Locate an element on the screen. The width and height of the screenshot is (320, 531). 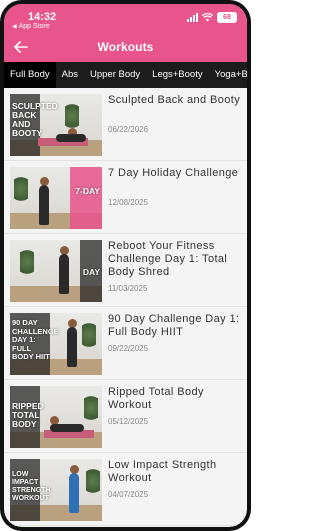
thumbnail-text: 7-DAY is located at coordinates (87, 191).